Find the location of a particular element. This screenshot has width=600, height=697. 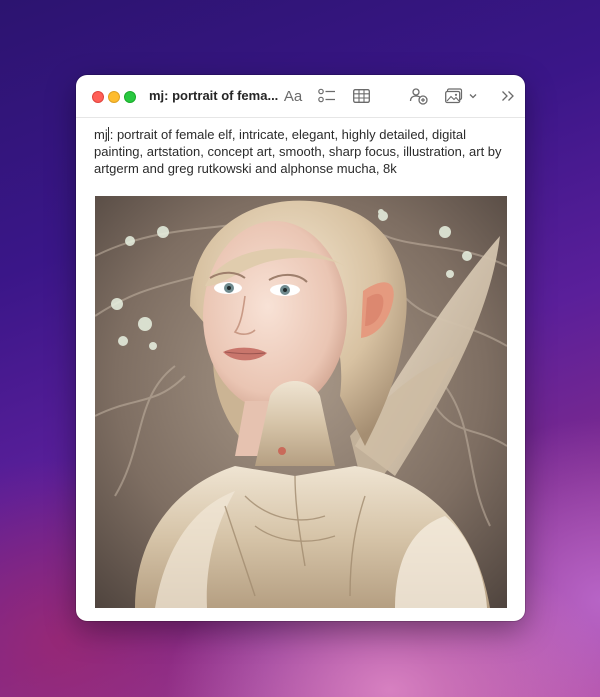

more-icon is located at coordinates (508, 96).